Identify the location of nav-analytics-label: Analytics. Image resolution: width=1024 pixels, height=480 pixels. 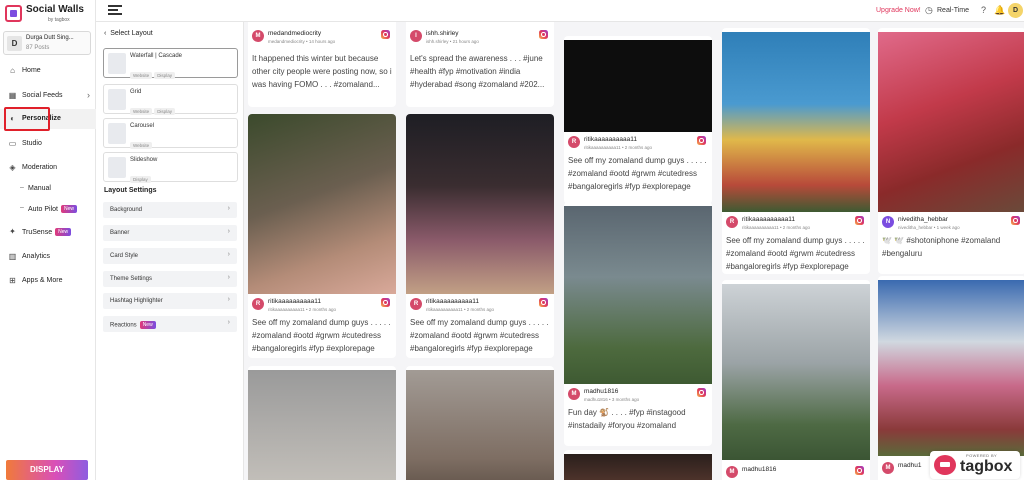
(36, 256).